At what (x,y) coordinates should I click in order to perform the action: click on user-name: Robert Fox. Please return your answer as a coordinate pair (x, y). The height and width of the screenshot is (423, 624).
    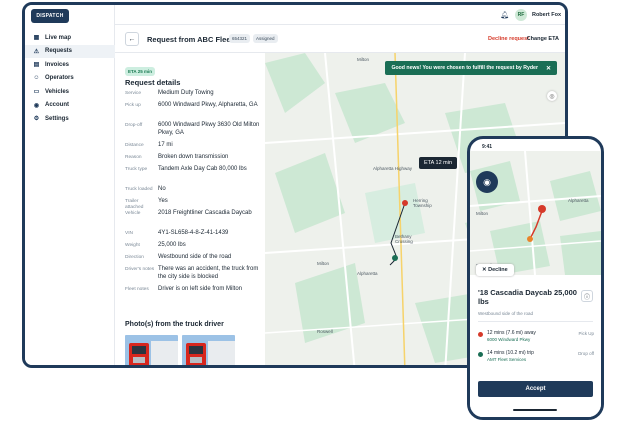
    Looking at the image, I should click on (546, 15).